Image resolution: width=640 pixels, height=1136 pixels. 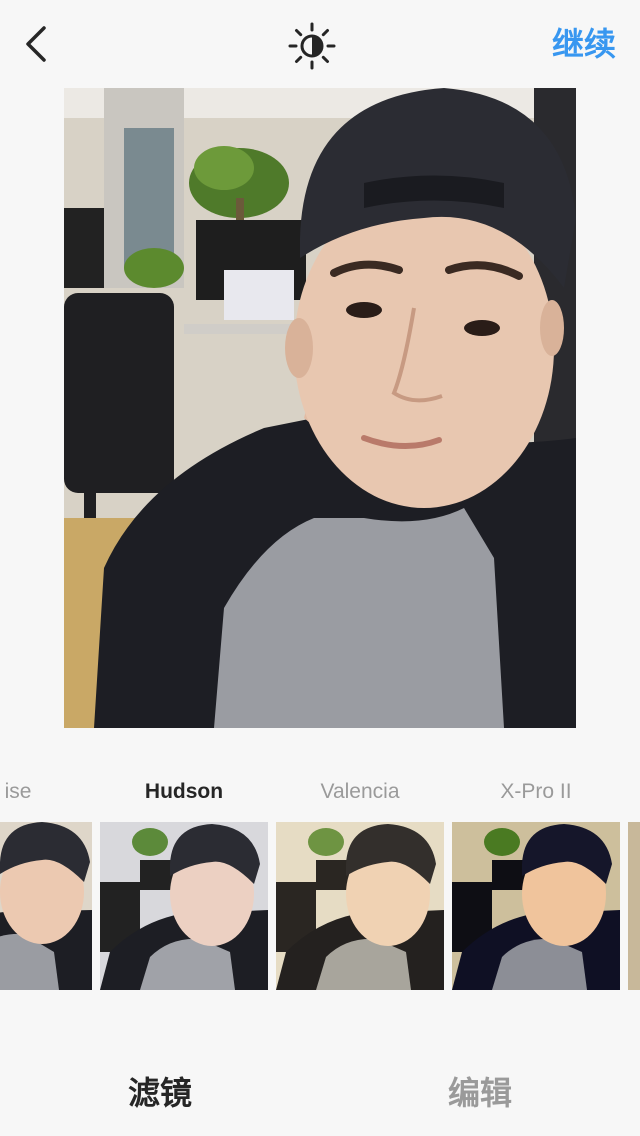 I want to click on chevron-left-icon, so click(x=36, y=44).